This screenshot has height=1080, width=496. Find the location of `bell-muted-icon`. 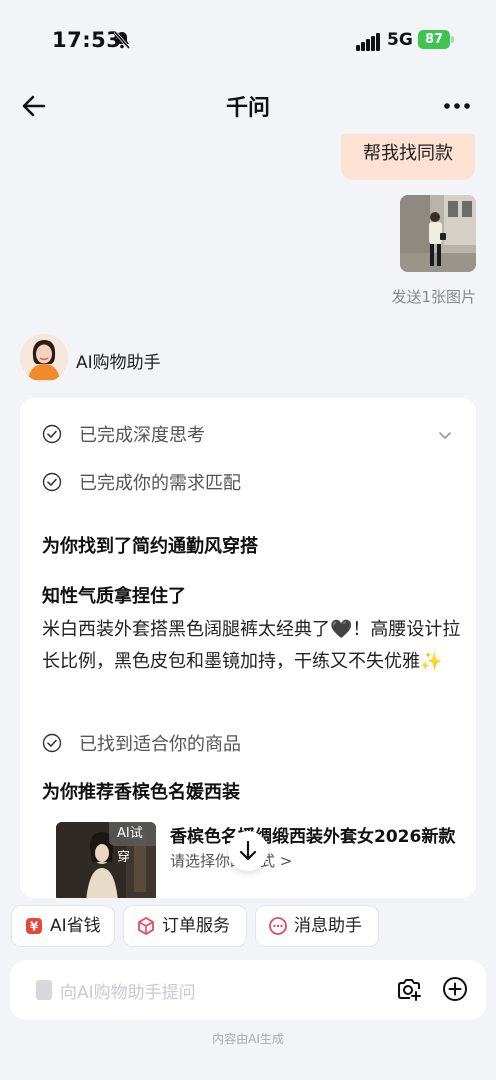

bell-muted-icon is located at coordinates (122, 40).